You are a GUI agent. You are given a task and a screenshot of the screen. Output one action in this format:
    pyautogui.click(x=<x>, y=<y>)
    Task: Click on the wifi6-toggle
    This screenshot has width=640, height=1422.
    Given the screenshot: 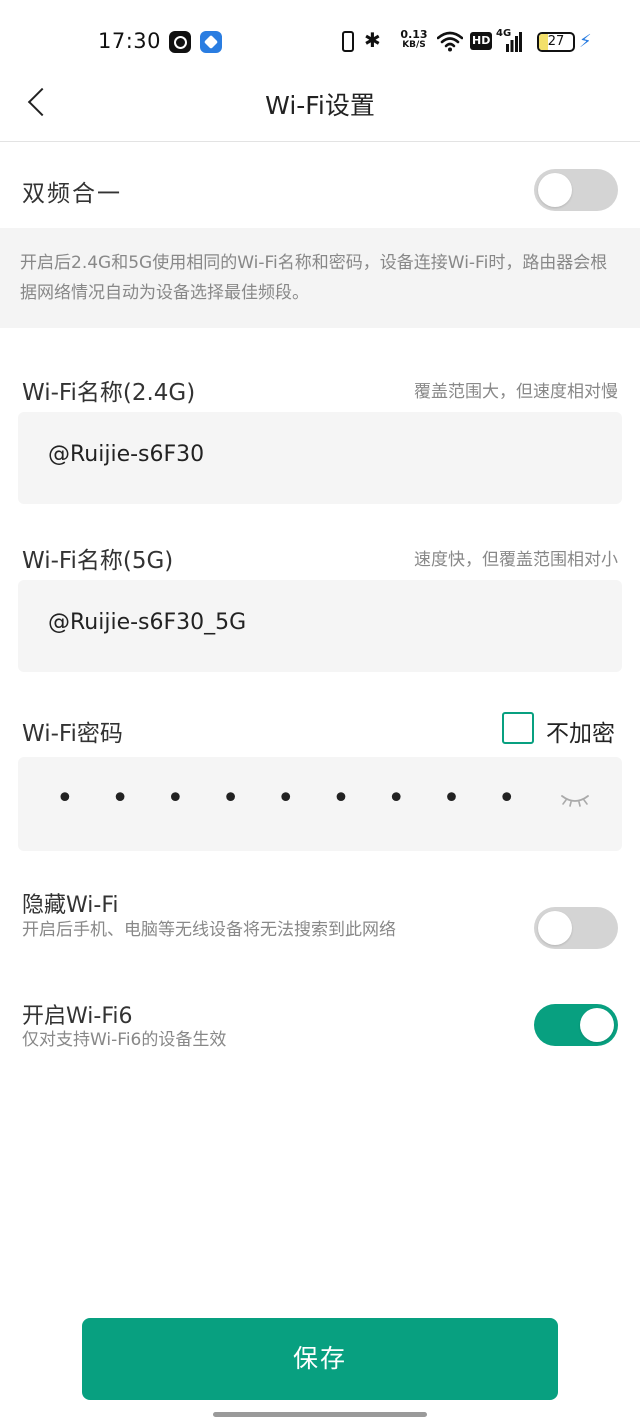 What is the action you would take?
    pyautogui.click(x=576, y=1025)
    